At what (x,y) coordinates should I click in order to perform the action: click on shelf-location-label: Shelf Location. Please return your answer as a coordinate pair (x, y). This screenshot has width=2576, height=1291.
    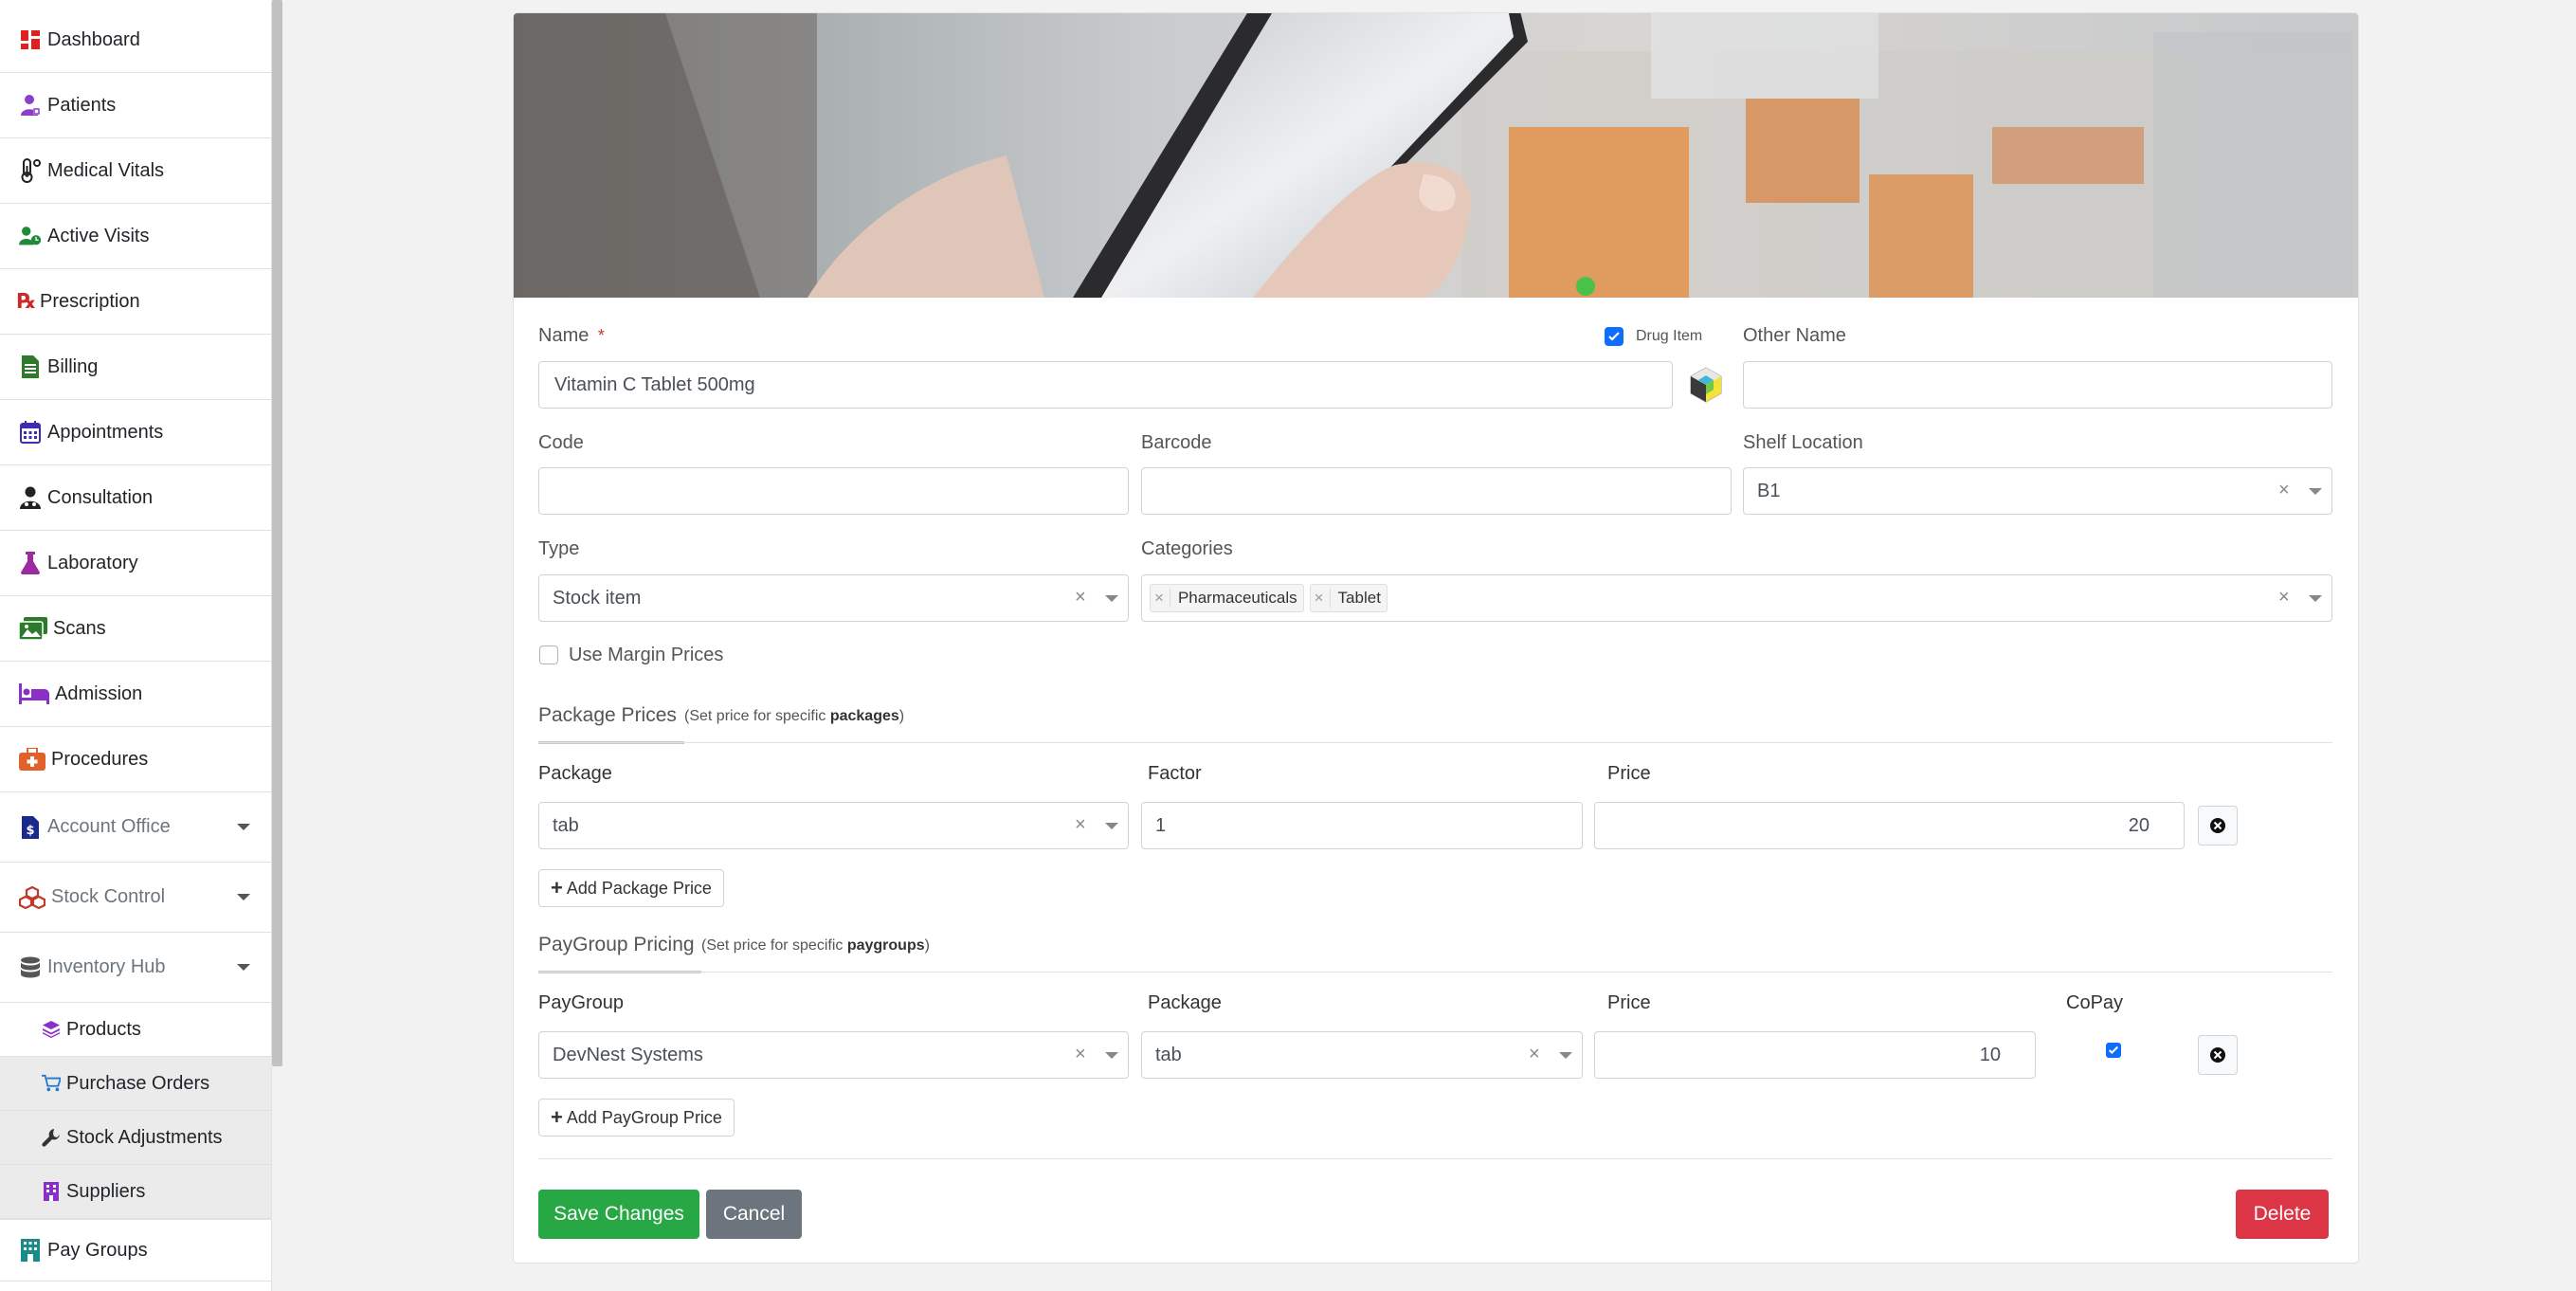
    Looking at the image, I should click on (1803, 442).